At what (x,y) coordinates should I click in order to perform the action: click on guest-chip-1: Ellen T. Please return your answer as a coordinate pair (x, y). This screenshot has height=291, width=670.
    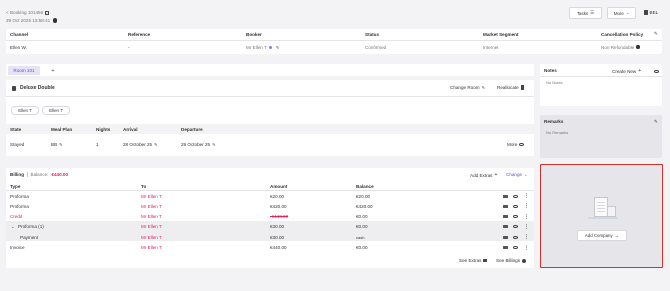
    Looking at the image, I should click on (25, 110).